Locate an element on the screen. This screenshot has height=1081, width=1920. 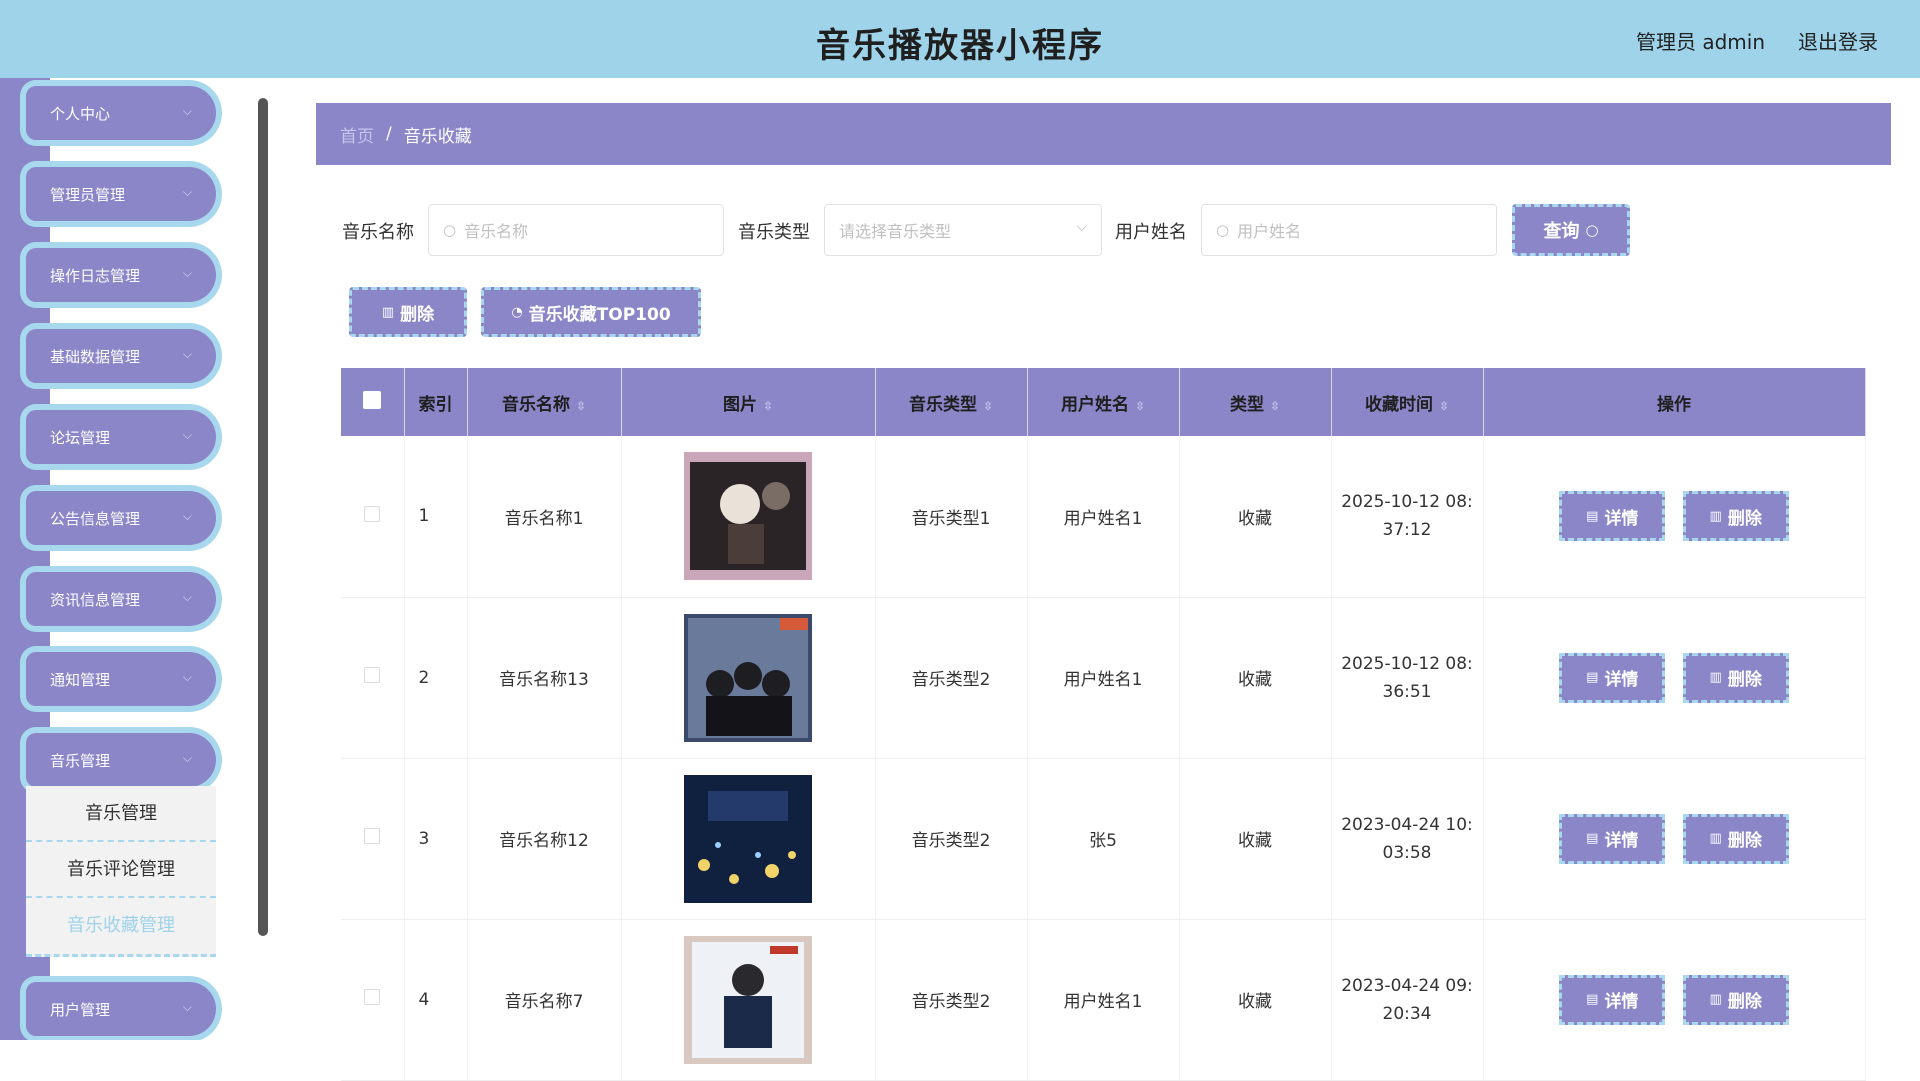
query-label: 查询 is located at coordinates (1561, 231).